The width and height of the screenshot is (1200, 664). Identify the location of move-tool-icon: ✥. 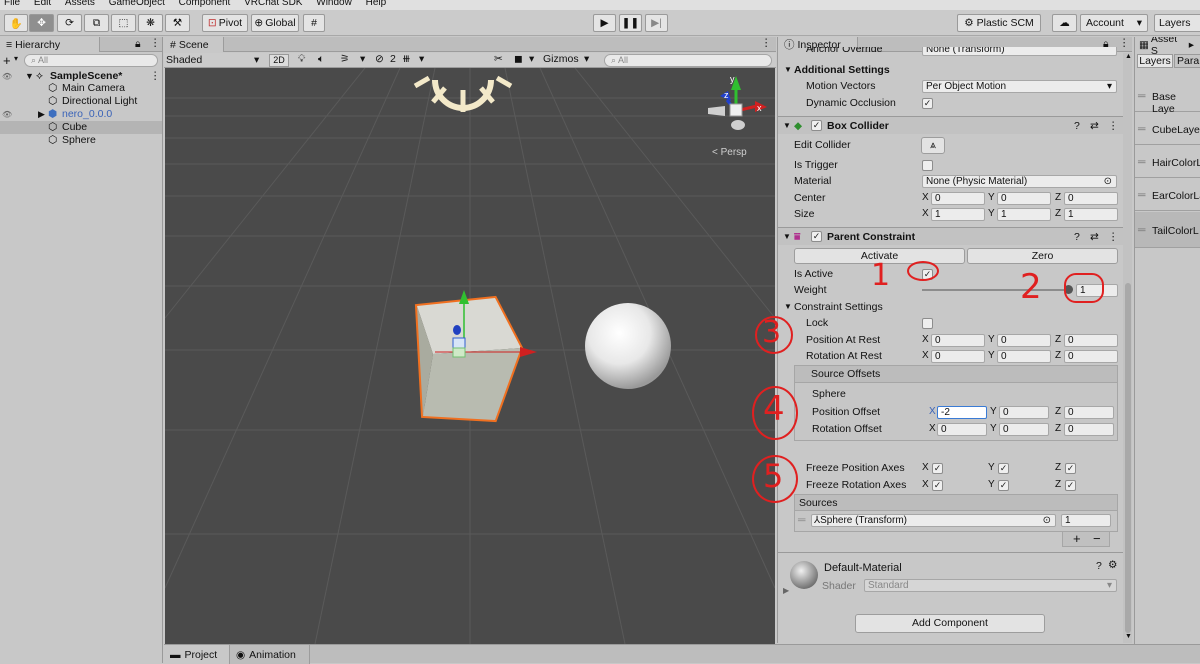
(41, 23).